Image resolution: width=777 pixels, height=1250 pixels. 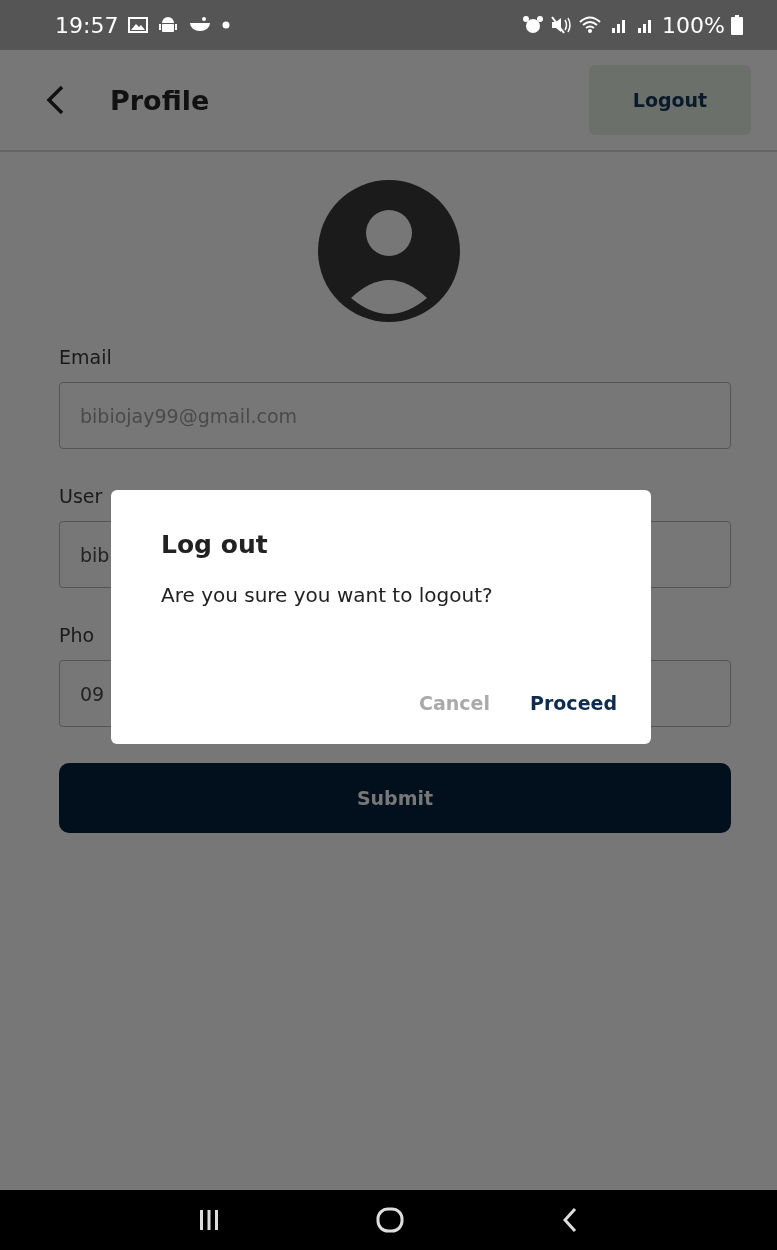 What do you see at coordinates (327, 595) in the screenshot?
I see `dialog-message: Are you sure you want to logout?` at bounding box center [327, 595].